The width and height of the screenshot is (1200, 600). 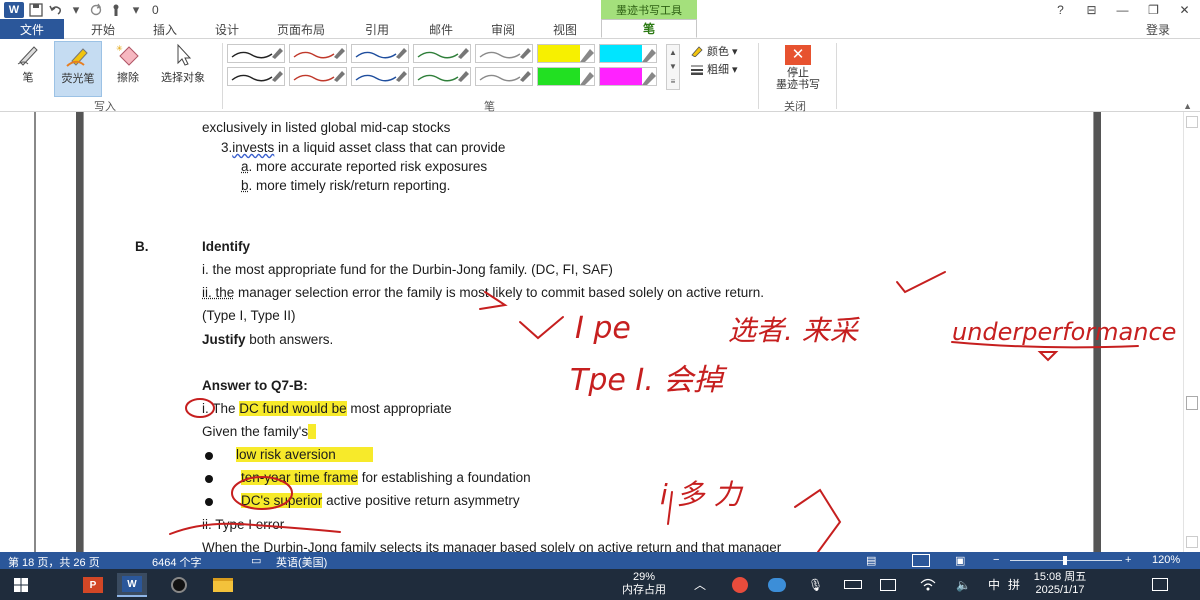 I want to click on zoom-level: 120%, so click(x=1166, y=560).